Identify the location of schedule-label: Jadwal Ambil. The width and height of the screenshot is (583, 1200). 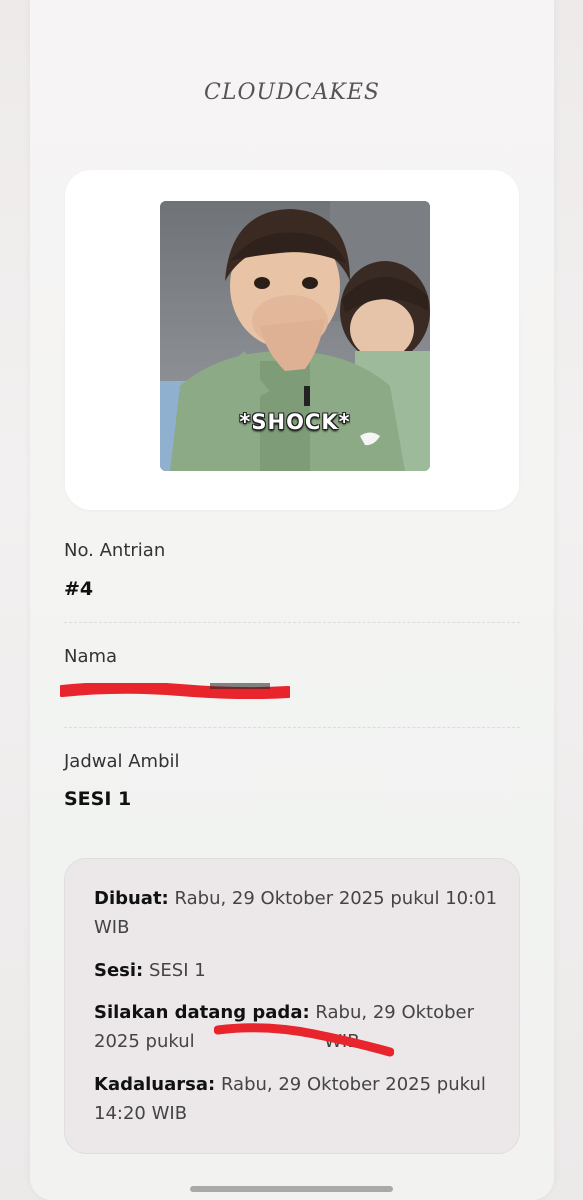
(122, 761).